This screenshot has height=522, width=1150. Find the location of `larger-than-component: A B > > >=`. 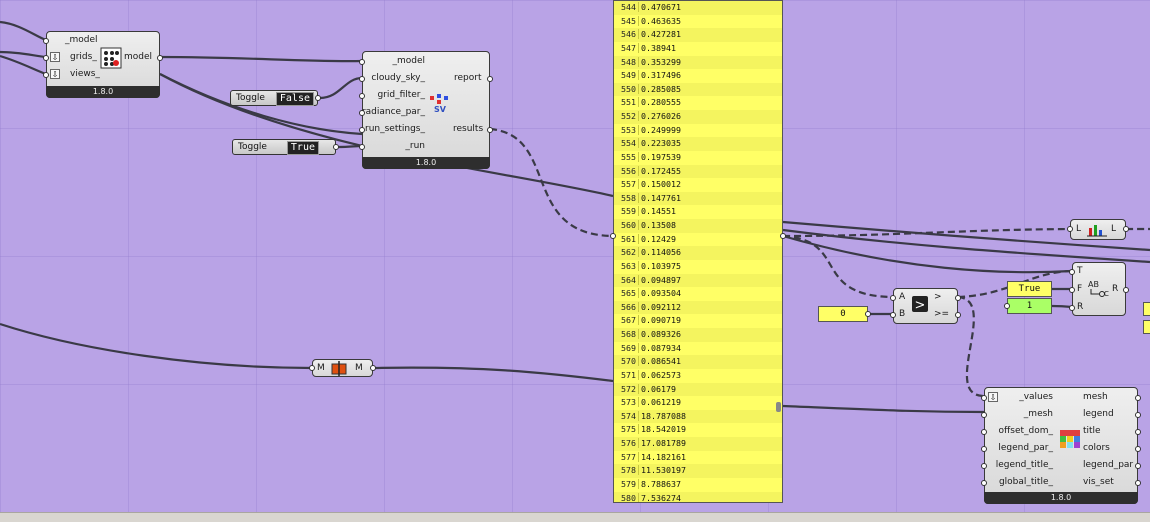

larger-than-component: A B > > >= is located at coordinates (925, 306).